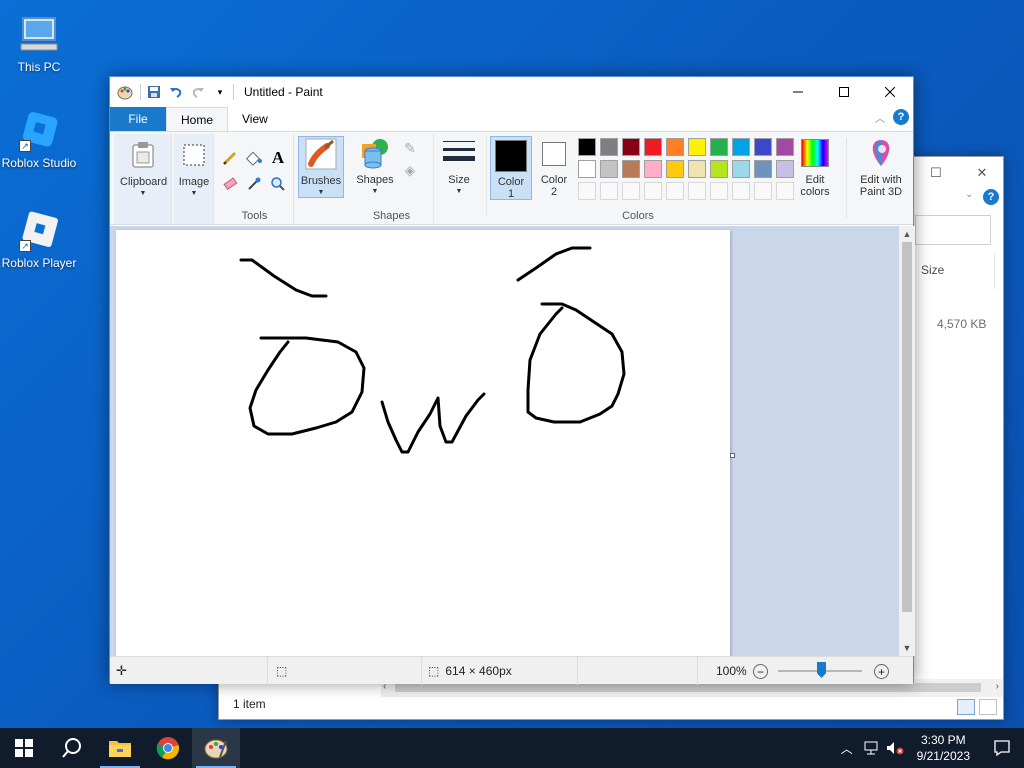  I want to click on color-2-button: Color 2, so click(554, 167).